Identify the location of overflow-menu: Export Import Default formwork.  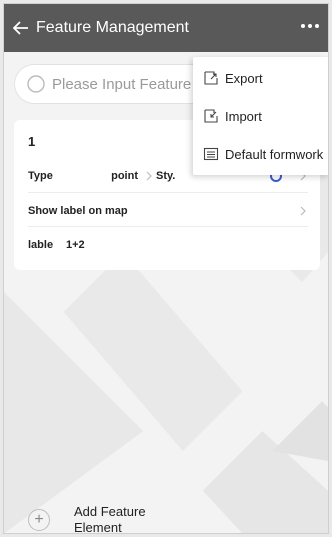
(260, 116).